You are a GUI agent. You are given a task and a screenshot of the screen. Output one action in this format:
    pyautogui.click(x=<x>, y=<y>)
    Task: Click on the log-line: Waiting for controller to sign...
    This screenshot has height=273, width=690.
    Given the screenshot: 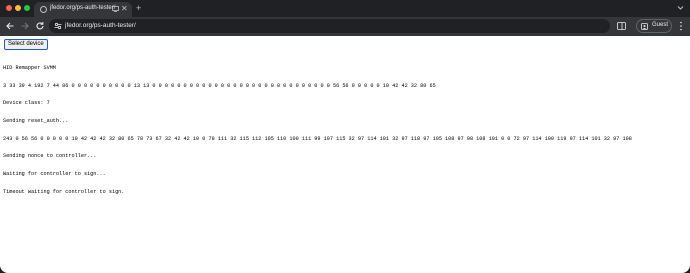 What is the action you would take?
    pyautogui.click(x=54, y=174)
    